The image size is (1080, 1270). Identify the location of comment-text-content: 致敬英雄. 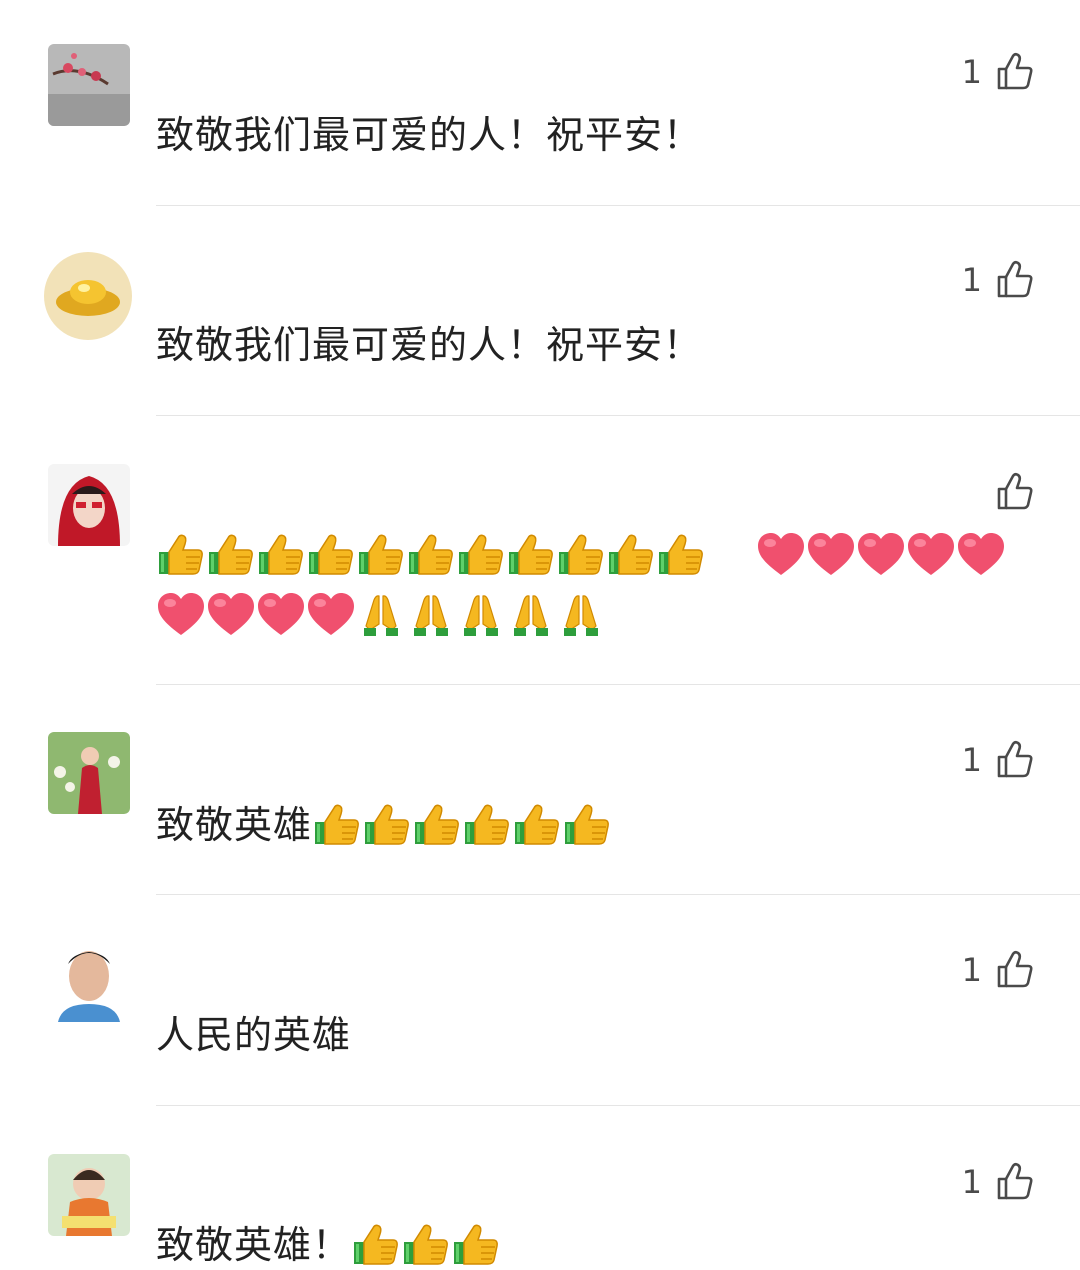
(234, 825).